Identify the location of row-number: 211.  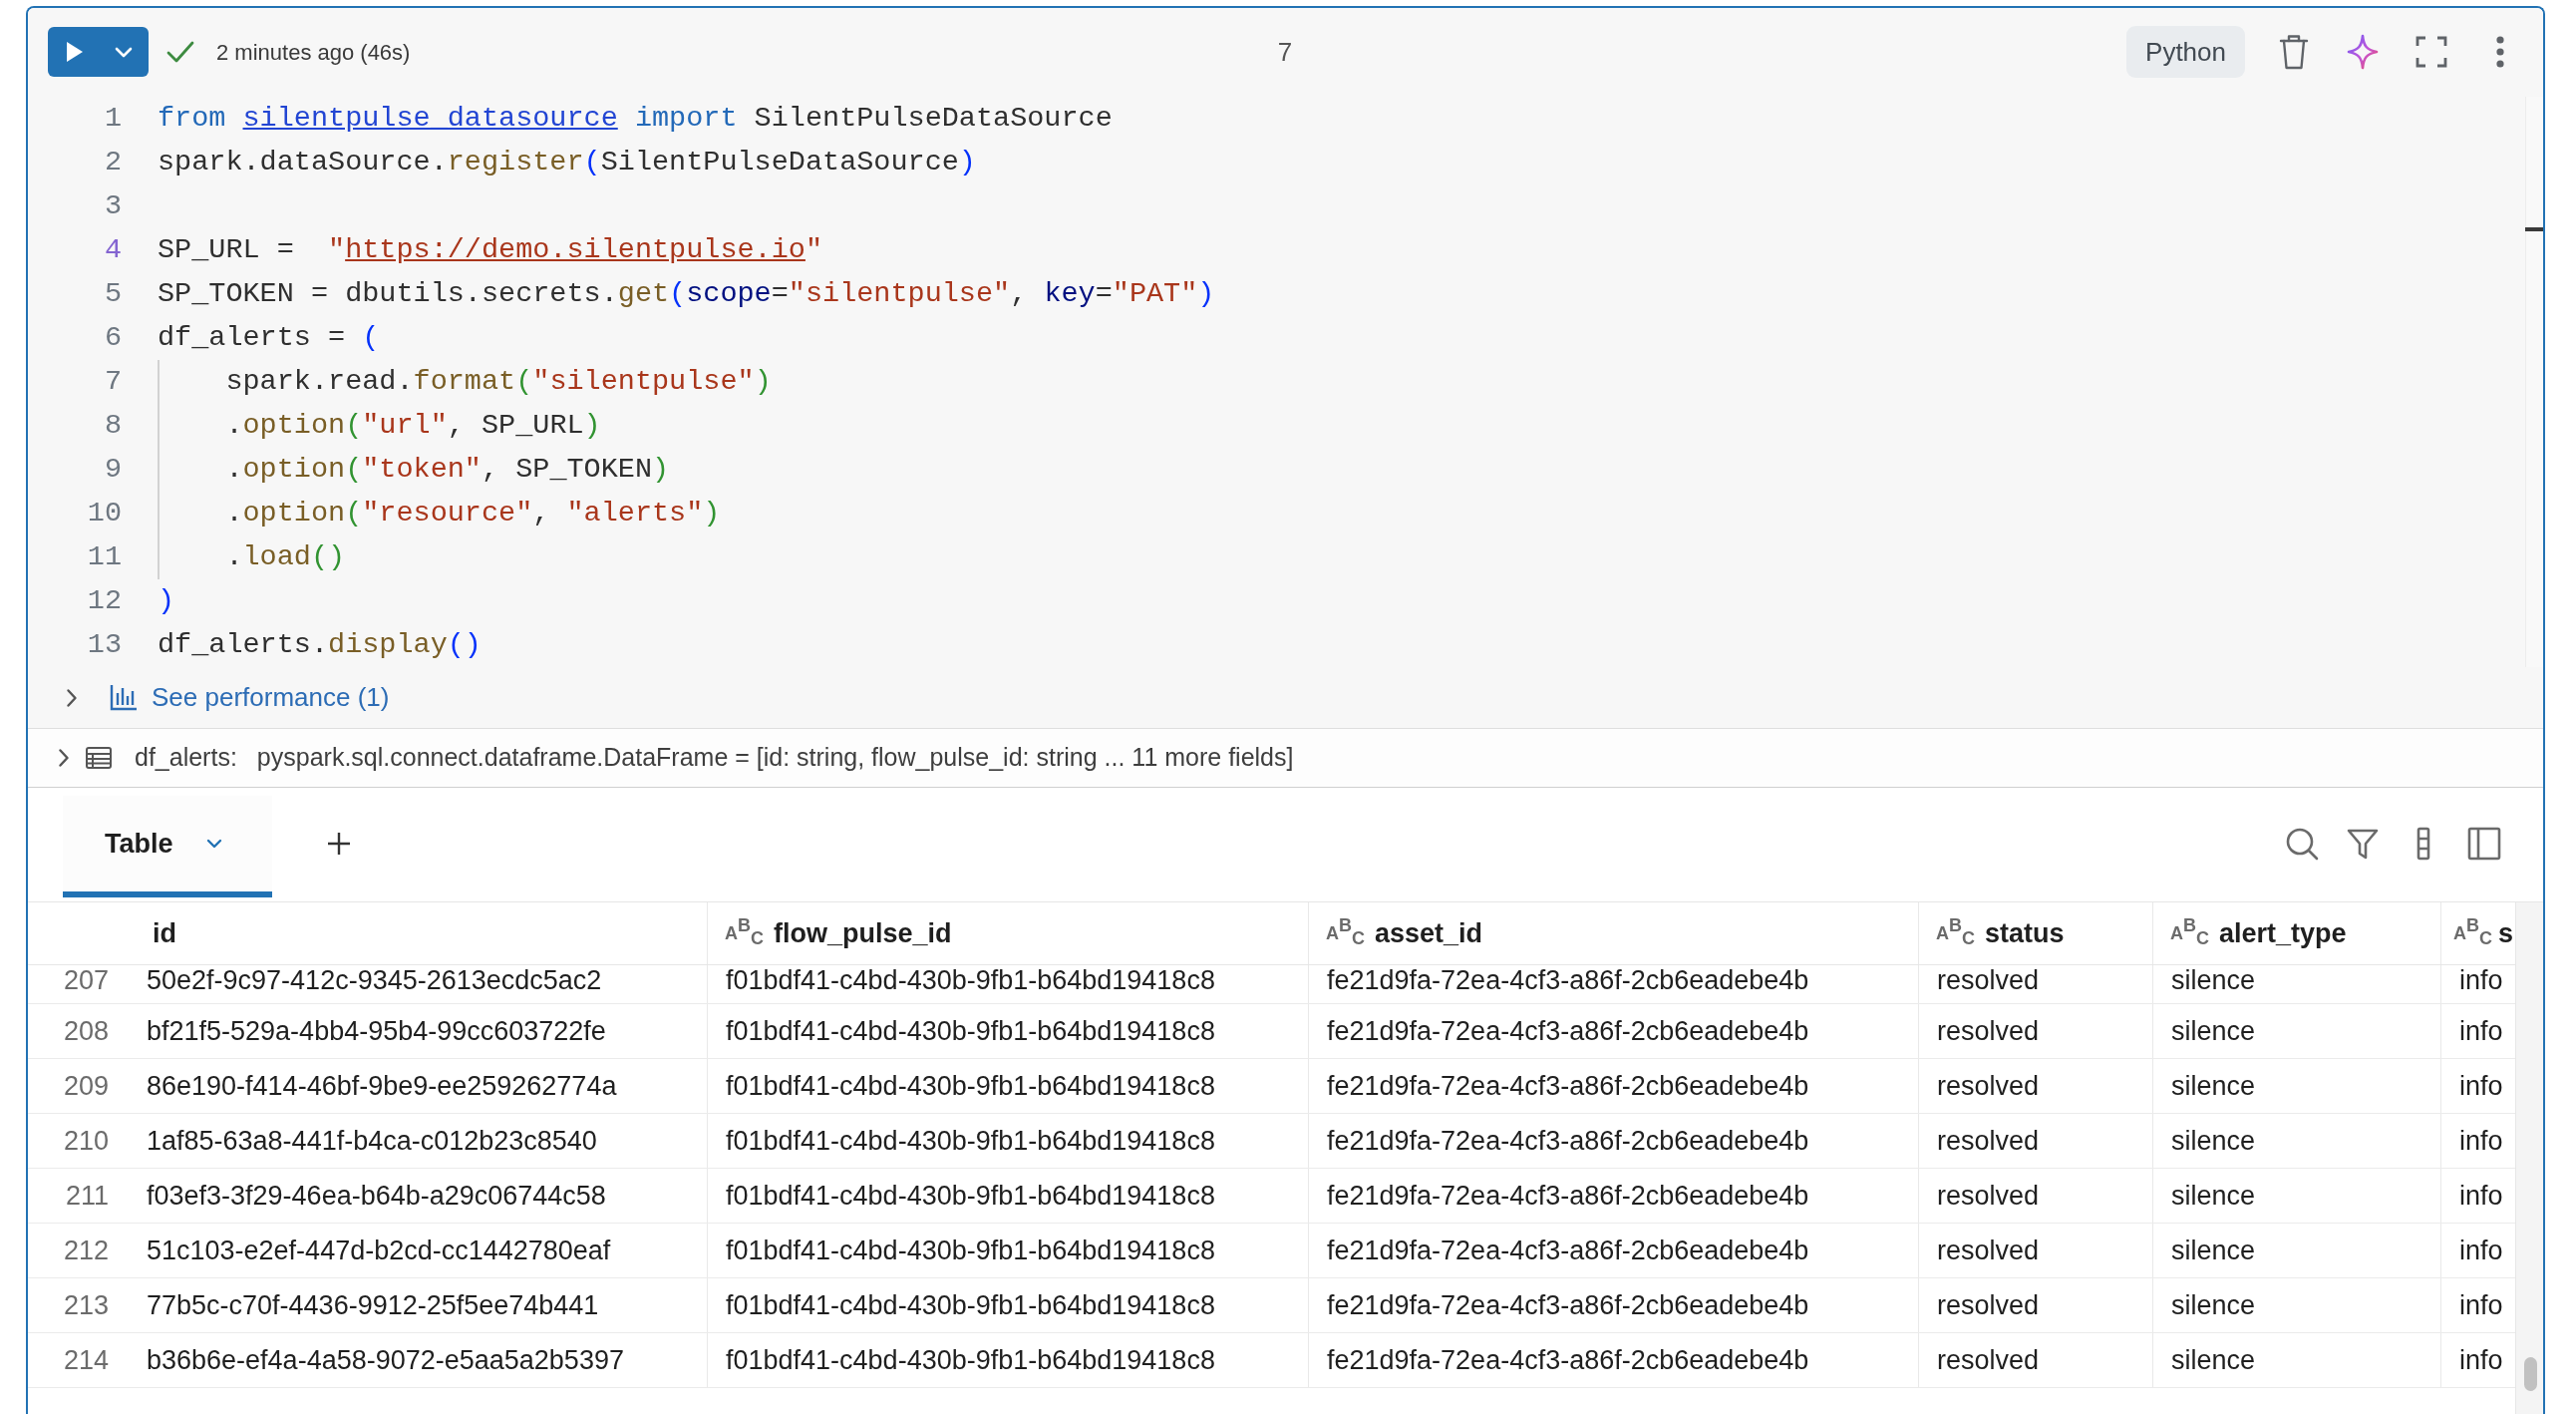
(87, 1196).